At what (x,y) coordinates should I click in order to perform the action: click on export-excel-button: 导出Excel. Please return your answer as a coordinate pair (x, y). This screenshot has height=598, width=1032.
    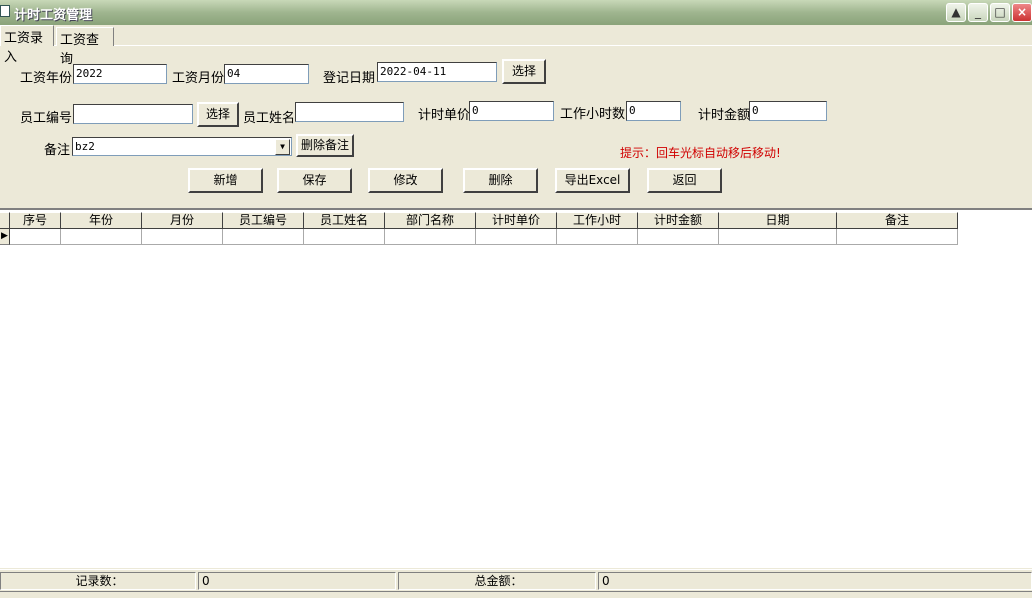
    Looking at the image, I should click on (592, 180).